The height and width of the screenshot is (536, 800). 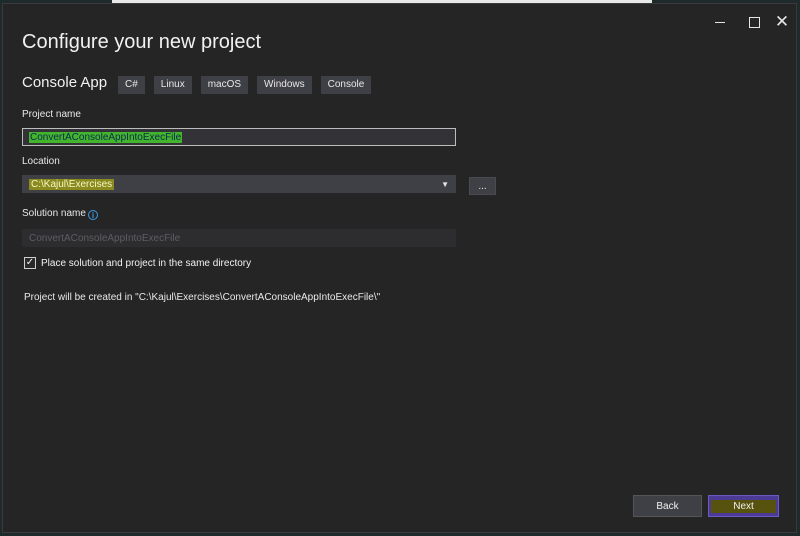 I want to click on template-tags: C# Linux macOS Windows Console, so click(x=245, y=85).